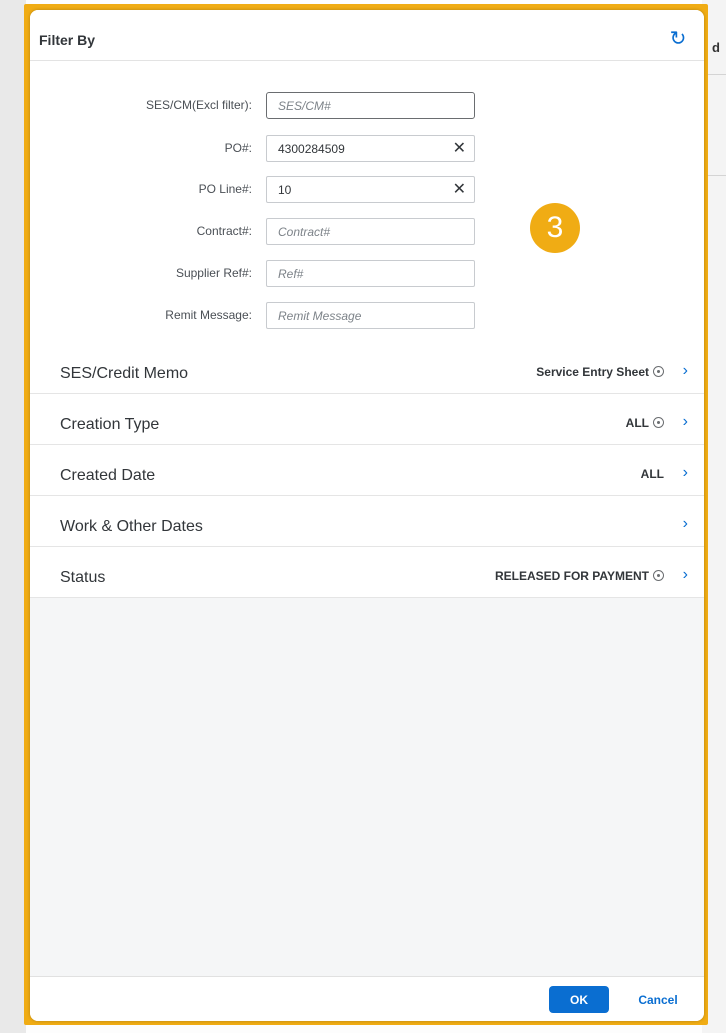 The image size is (726, 1033). What do you see at coordinates (459, 149) in the screenshot?
I see `po-clear-icon: ✕` at bounding box center [459, 149].